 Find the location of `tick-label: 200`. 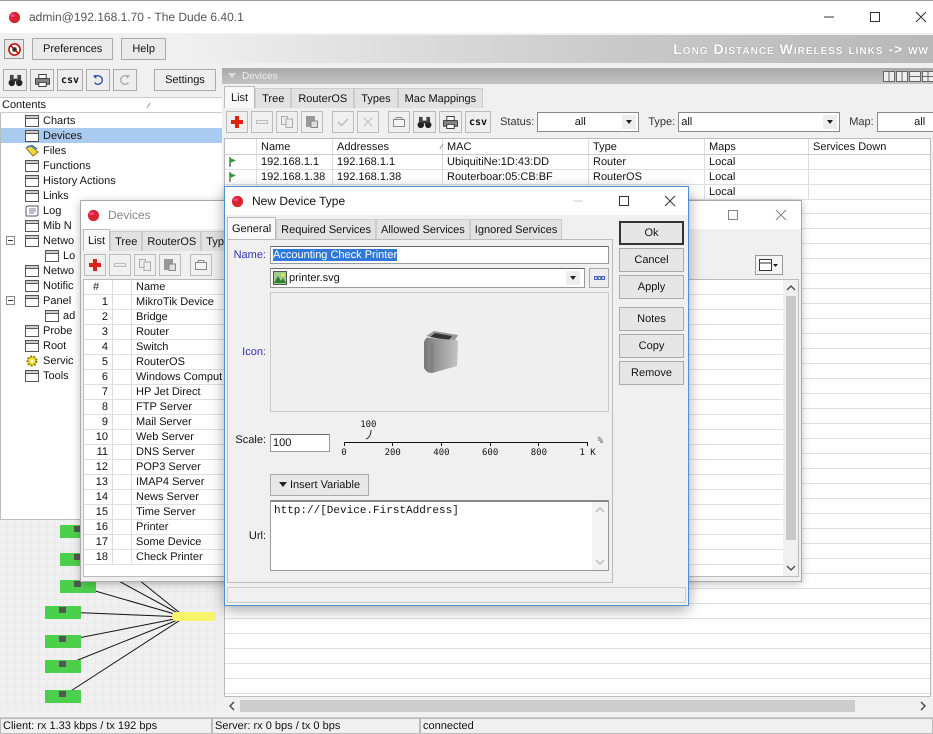

tick-label: 200 is located at coordinates (392, 453).